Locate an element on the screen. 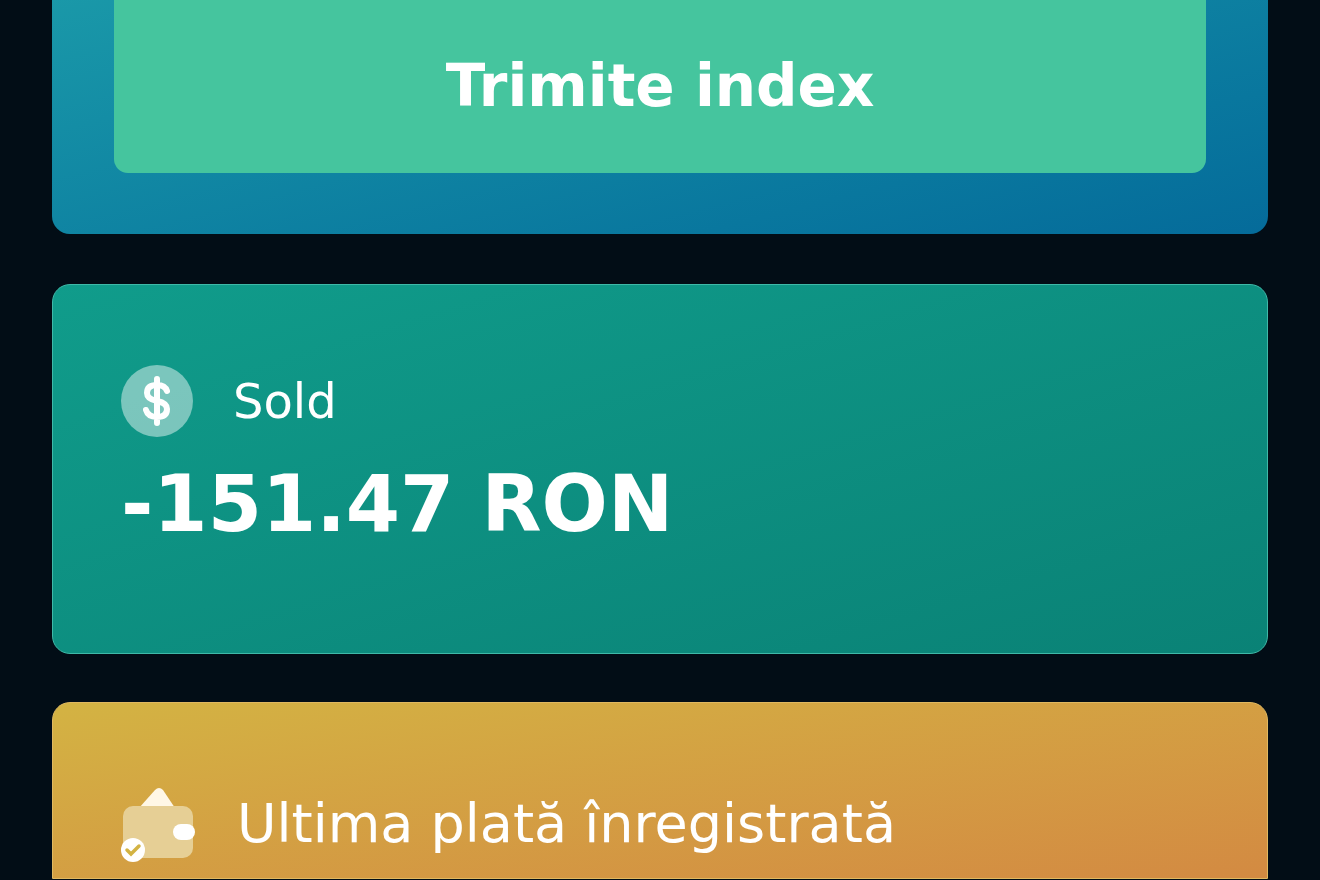 The image size is (1320, 880). card-label: Ultima plată înregistrată is located at coordinates (566, 824).